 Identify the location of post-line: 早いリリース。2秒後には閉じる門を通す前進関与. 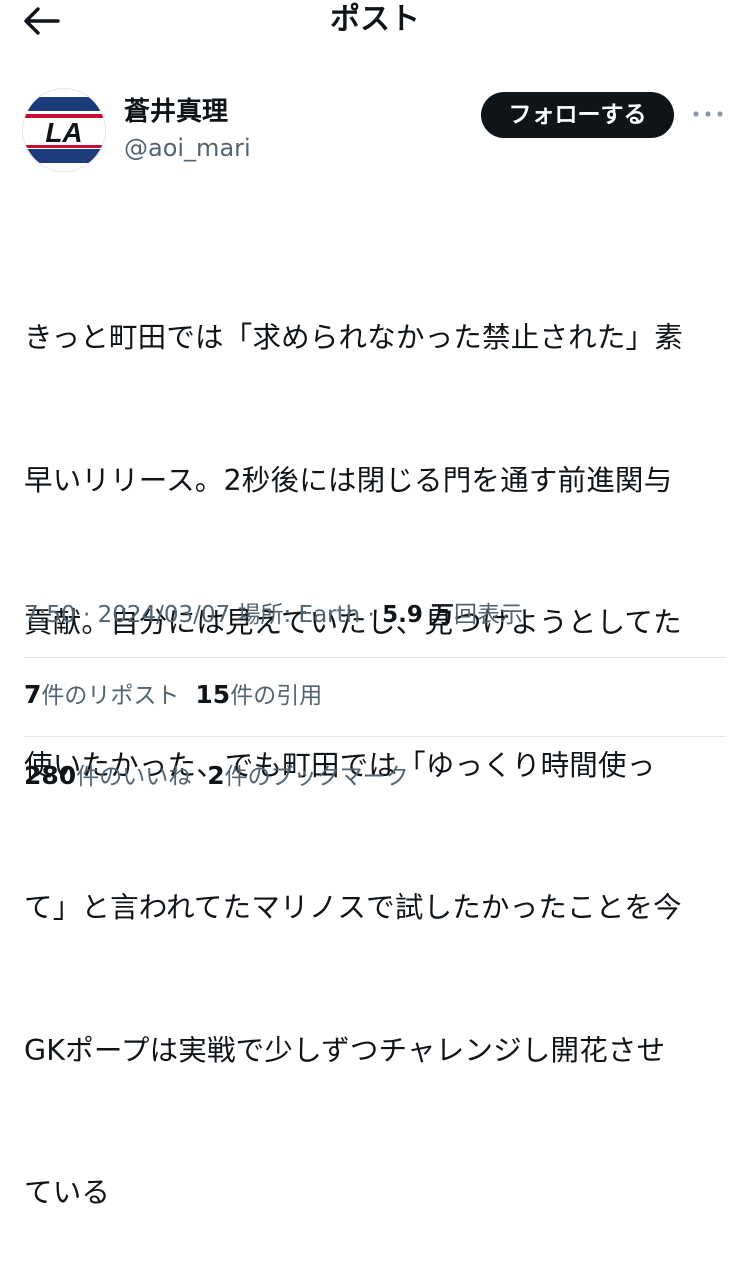
(348, 480).